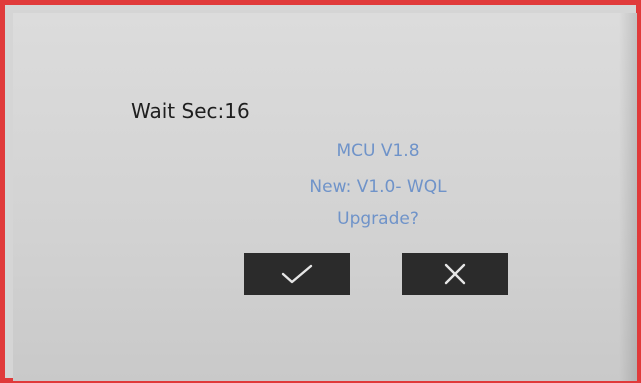 The width and height of the screenshot is (641, 383). I want to click on cancel-upgrade-button, so click(455, 274).